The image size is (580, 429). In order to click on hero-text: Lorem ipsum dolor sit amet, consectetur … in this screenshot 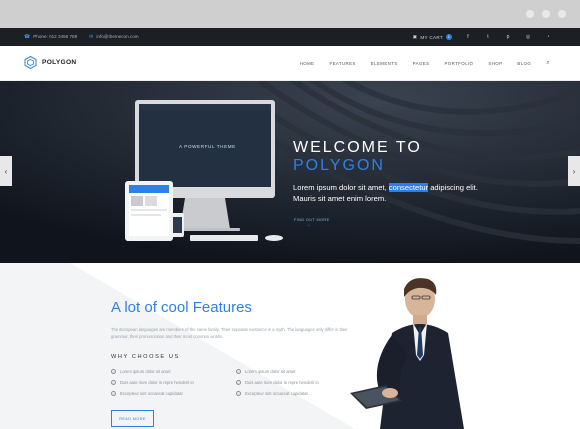, I will do `click(385, 193)`.